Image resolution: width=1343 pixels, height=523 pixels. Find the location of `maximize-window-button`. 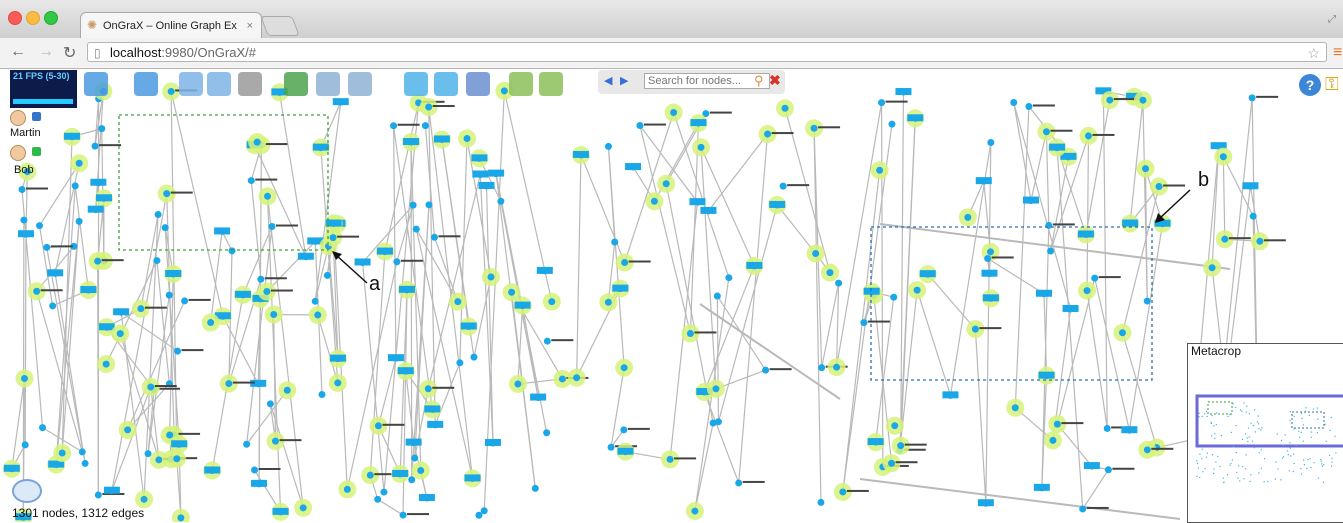

maximize-window-button is located at coordinates (51, 18).